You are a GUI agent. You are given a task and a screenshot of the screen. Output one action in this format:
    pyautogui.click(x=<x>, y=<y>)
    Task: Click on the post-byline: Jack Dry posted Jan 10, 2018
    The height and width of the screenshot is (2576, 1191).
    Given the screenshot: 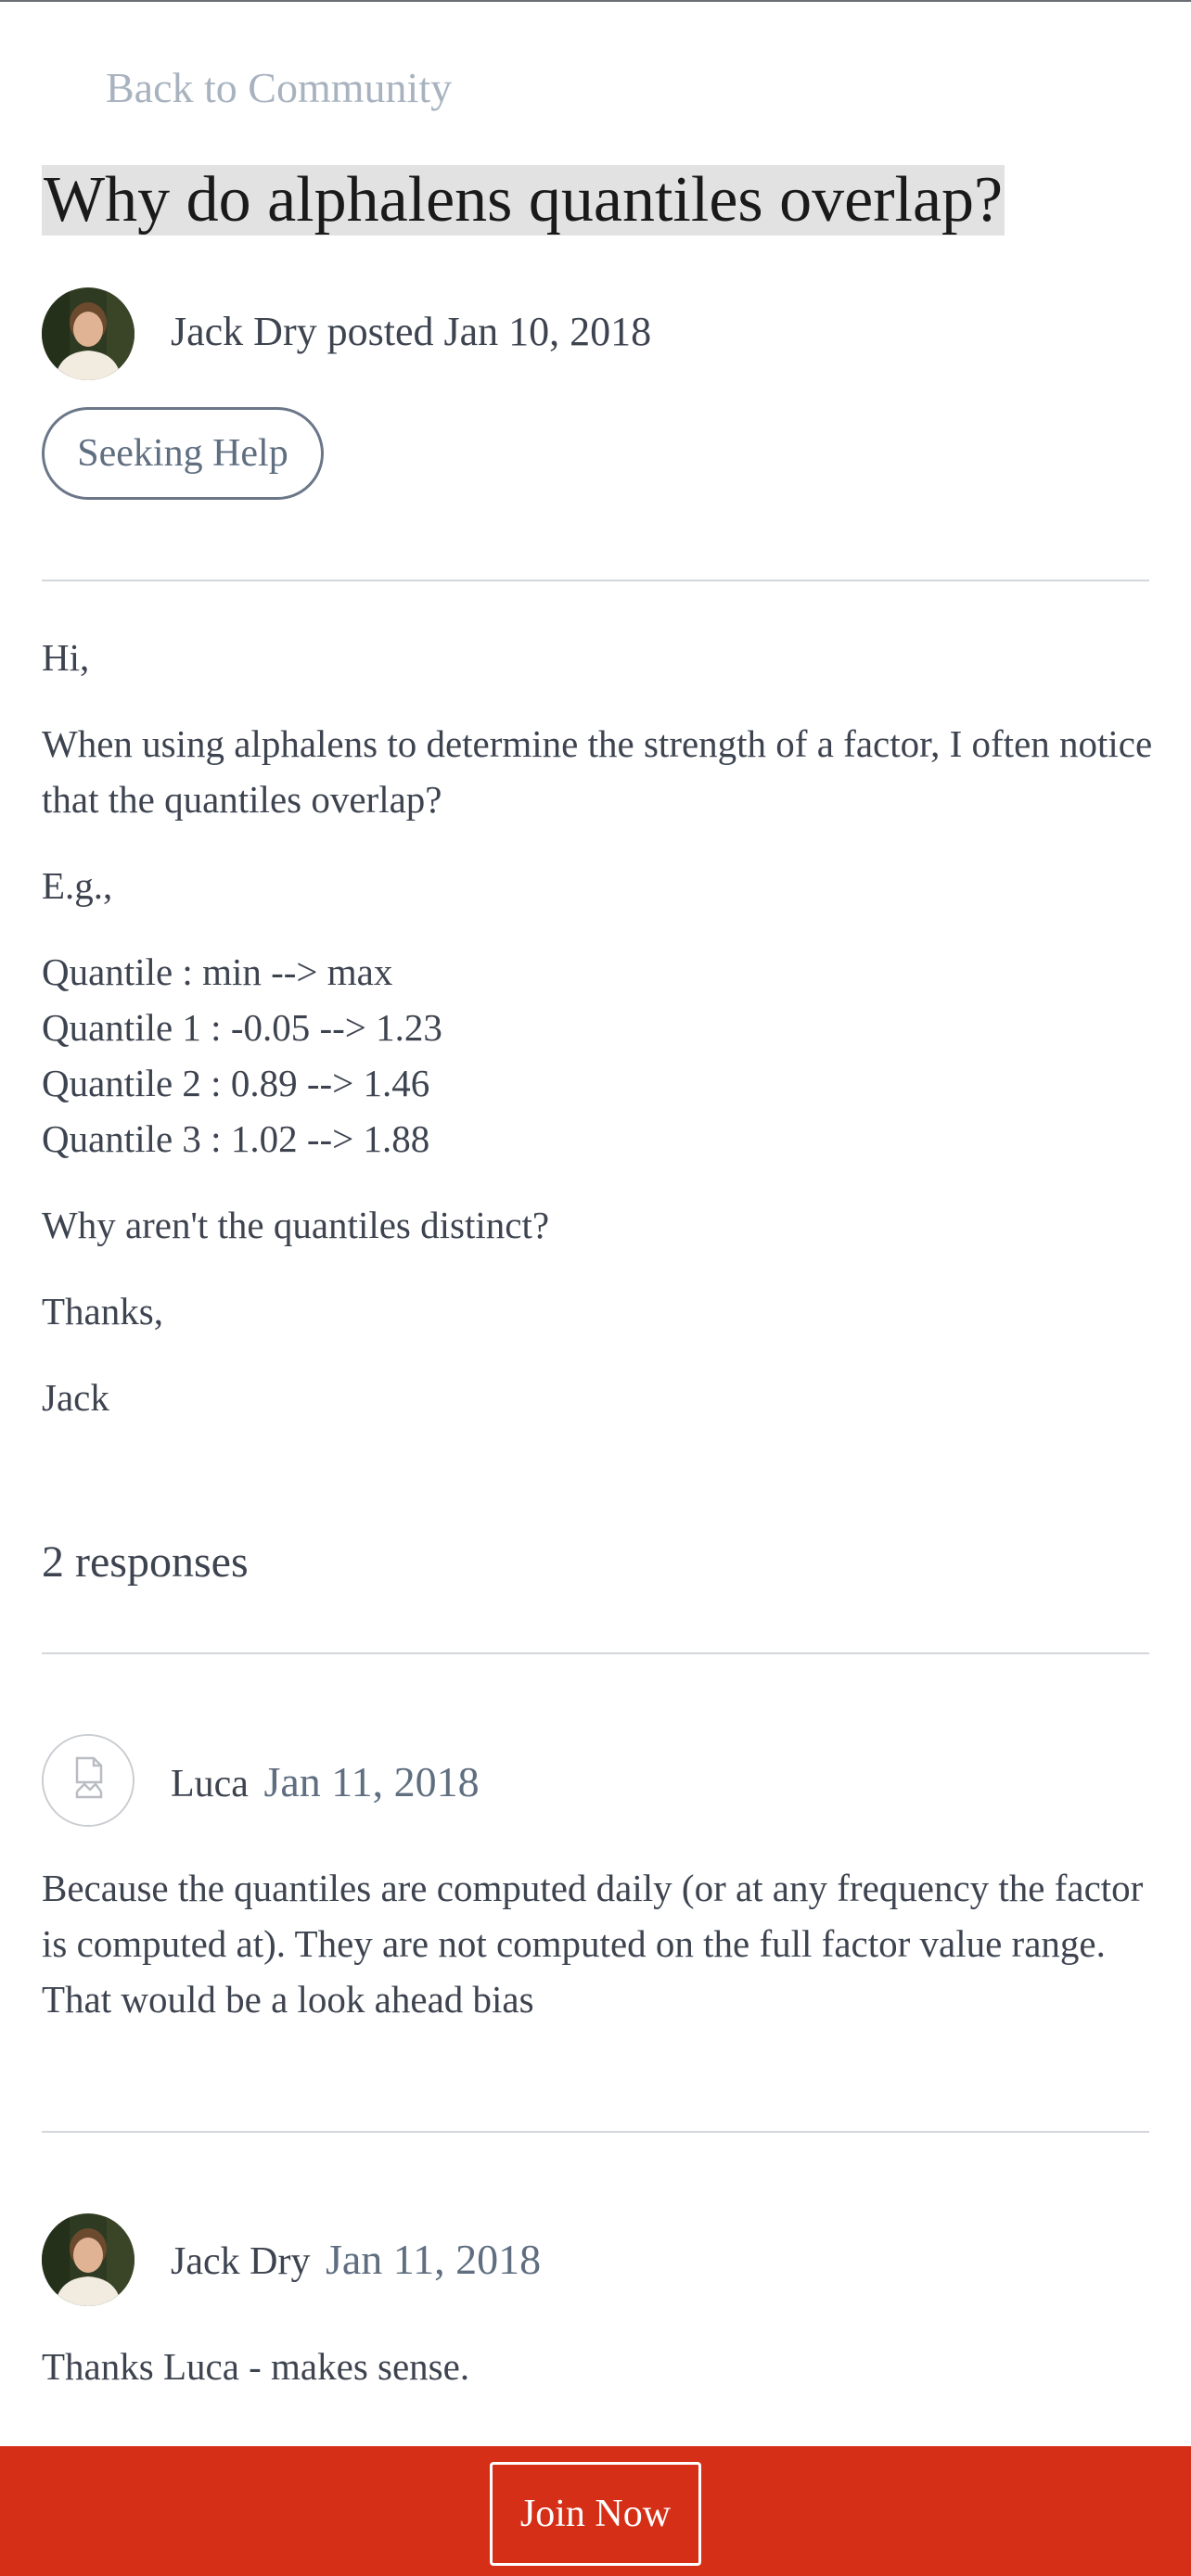 What is the action you would take?
    pyautogui.click(x=411, y=331)
    